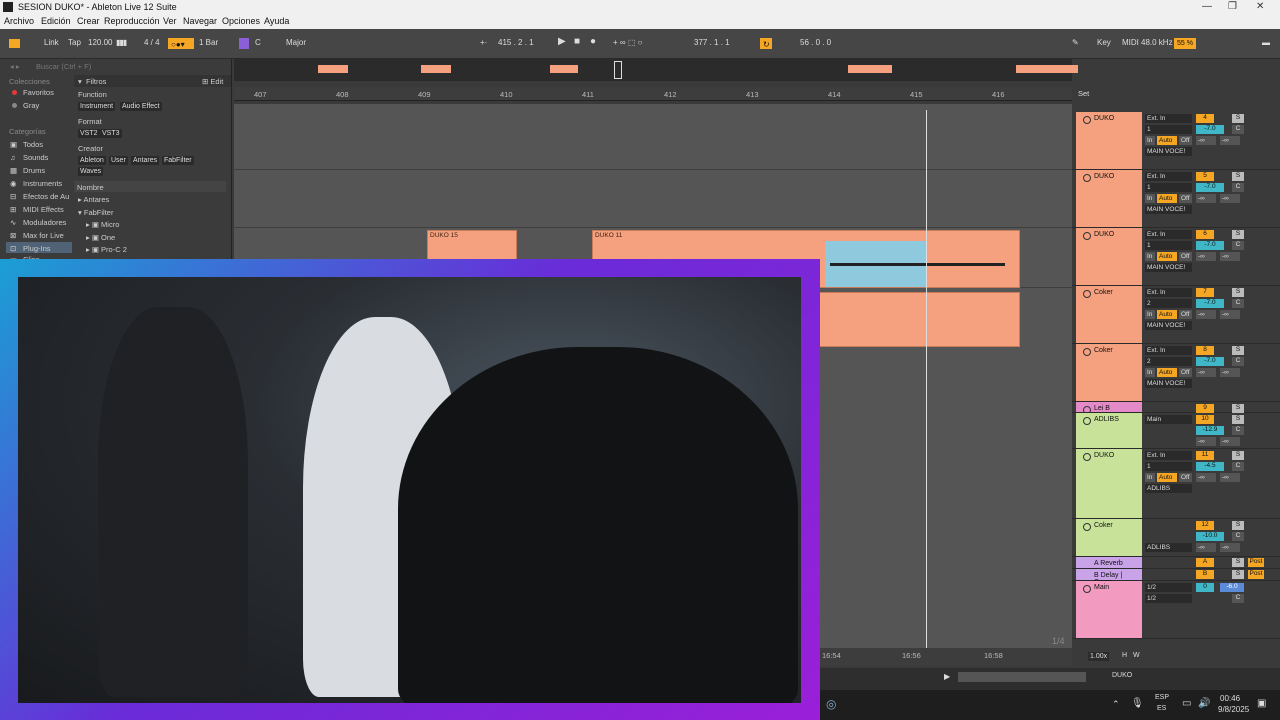  I want to click on midi-map-button: MIDI, so click(1130, 42).